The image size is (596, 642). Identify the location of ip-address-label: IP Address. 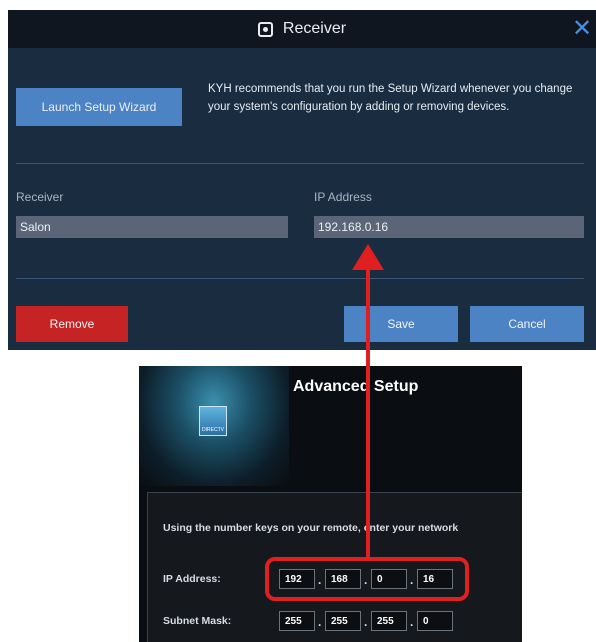
(343, 197).